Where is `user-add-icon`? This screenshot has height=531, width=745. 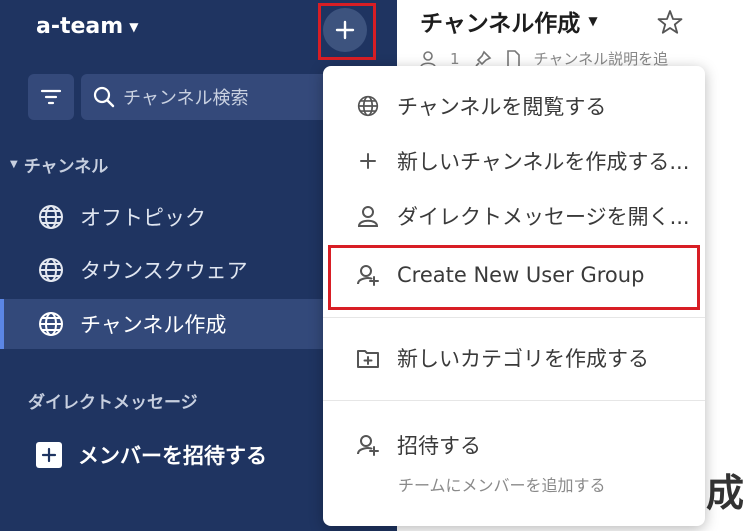 user-add-icon is located at coordinates (368, 445).